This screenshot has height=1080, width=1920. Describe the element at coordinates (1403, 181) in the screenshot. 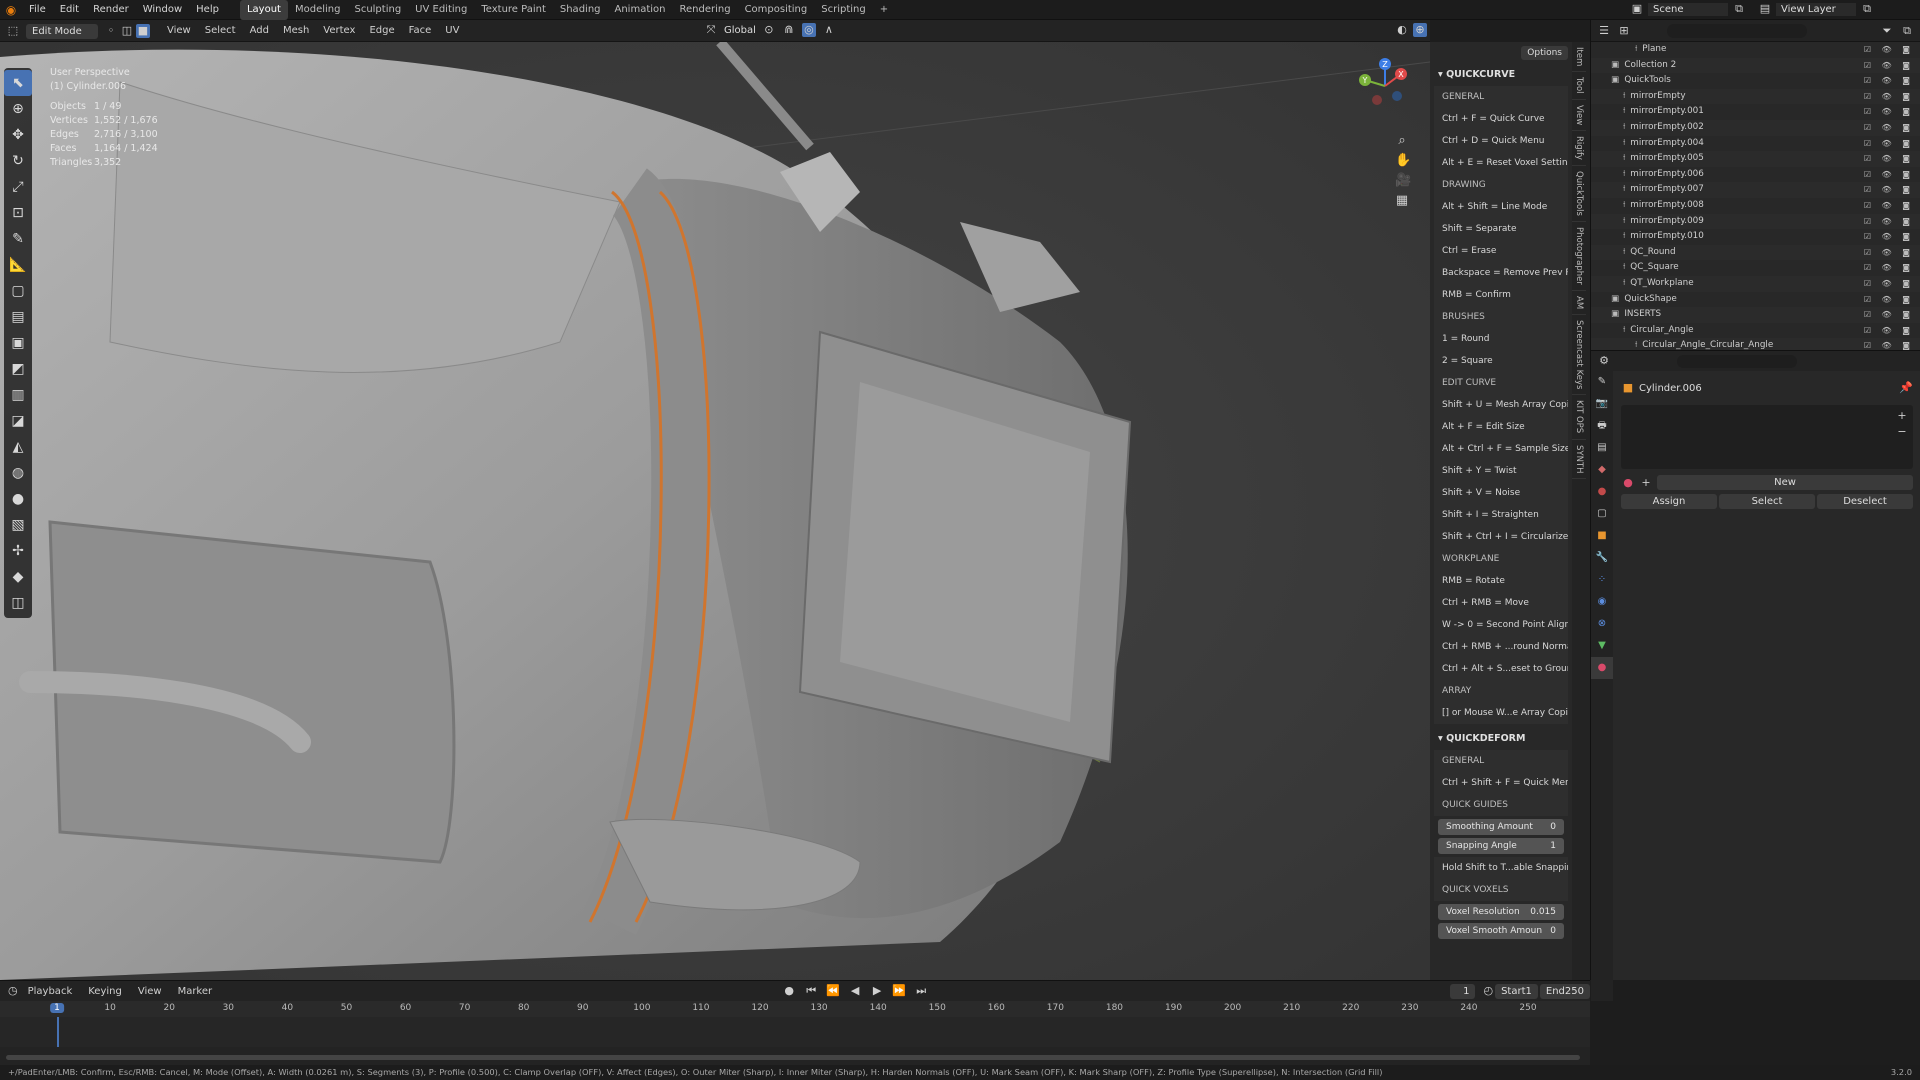

I see `camera-view-icon: 🎥` at that location.